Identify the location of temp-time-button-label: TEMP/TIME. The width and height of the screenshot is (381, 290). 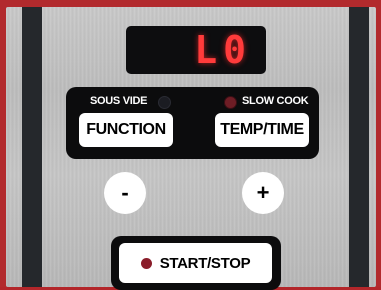
(262, 129).